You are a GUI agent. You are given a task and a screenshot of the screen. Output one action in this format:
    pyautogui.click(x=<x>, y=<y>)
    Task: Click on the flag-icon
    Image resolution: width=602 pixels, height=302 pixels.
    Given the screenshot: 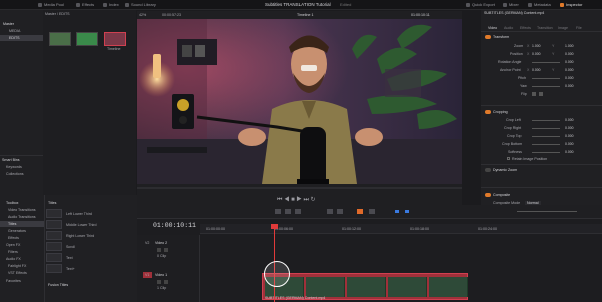 What is the action you would take?
    pyautogui.click(x=397, y=211)
    